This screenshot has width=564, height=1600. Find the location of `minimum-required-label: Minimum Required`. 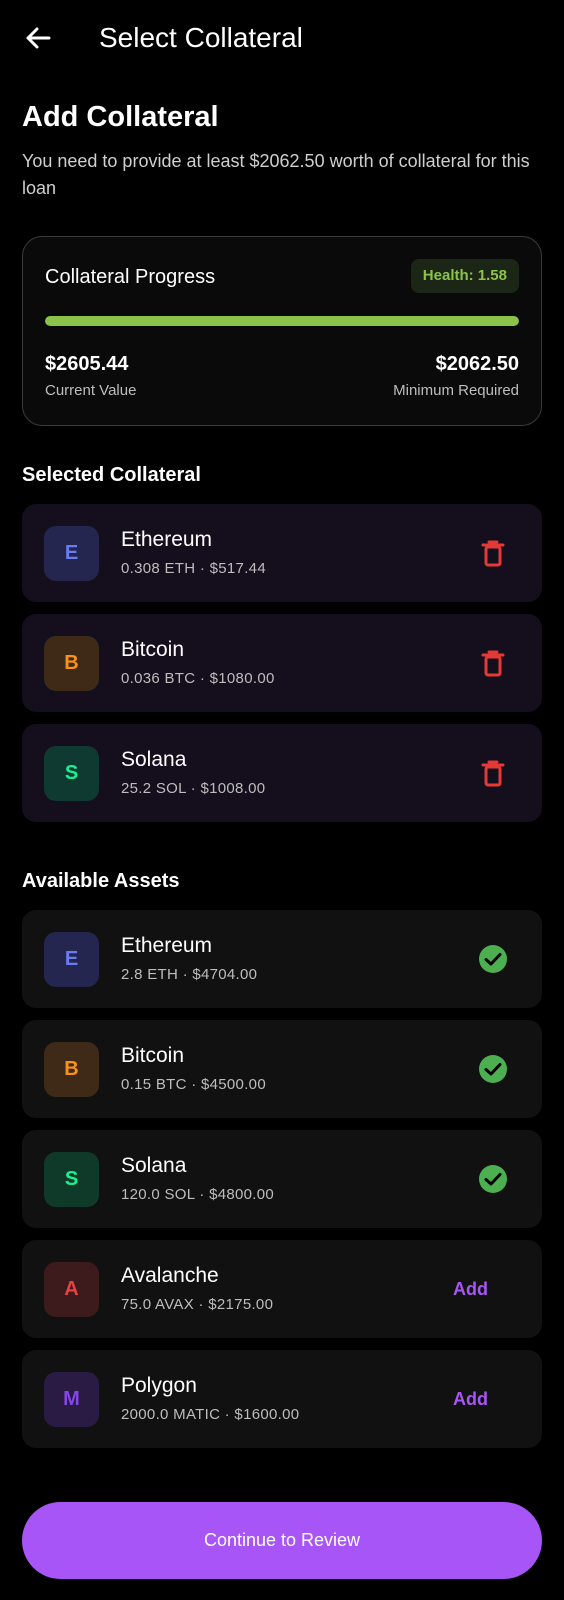

minimum-required-label: Minimum Required is located at coordinates (456, 390).